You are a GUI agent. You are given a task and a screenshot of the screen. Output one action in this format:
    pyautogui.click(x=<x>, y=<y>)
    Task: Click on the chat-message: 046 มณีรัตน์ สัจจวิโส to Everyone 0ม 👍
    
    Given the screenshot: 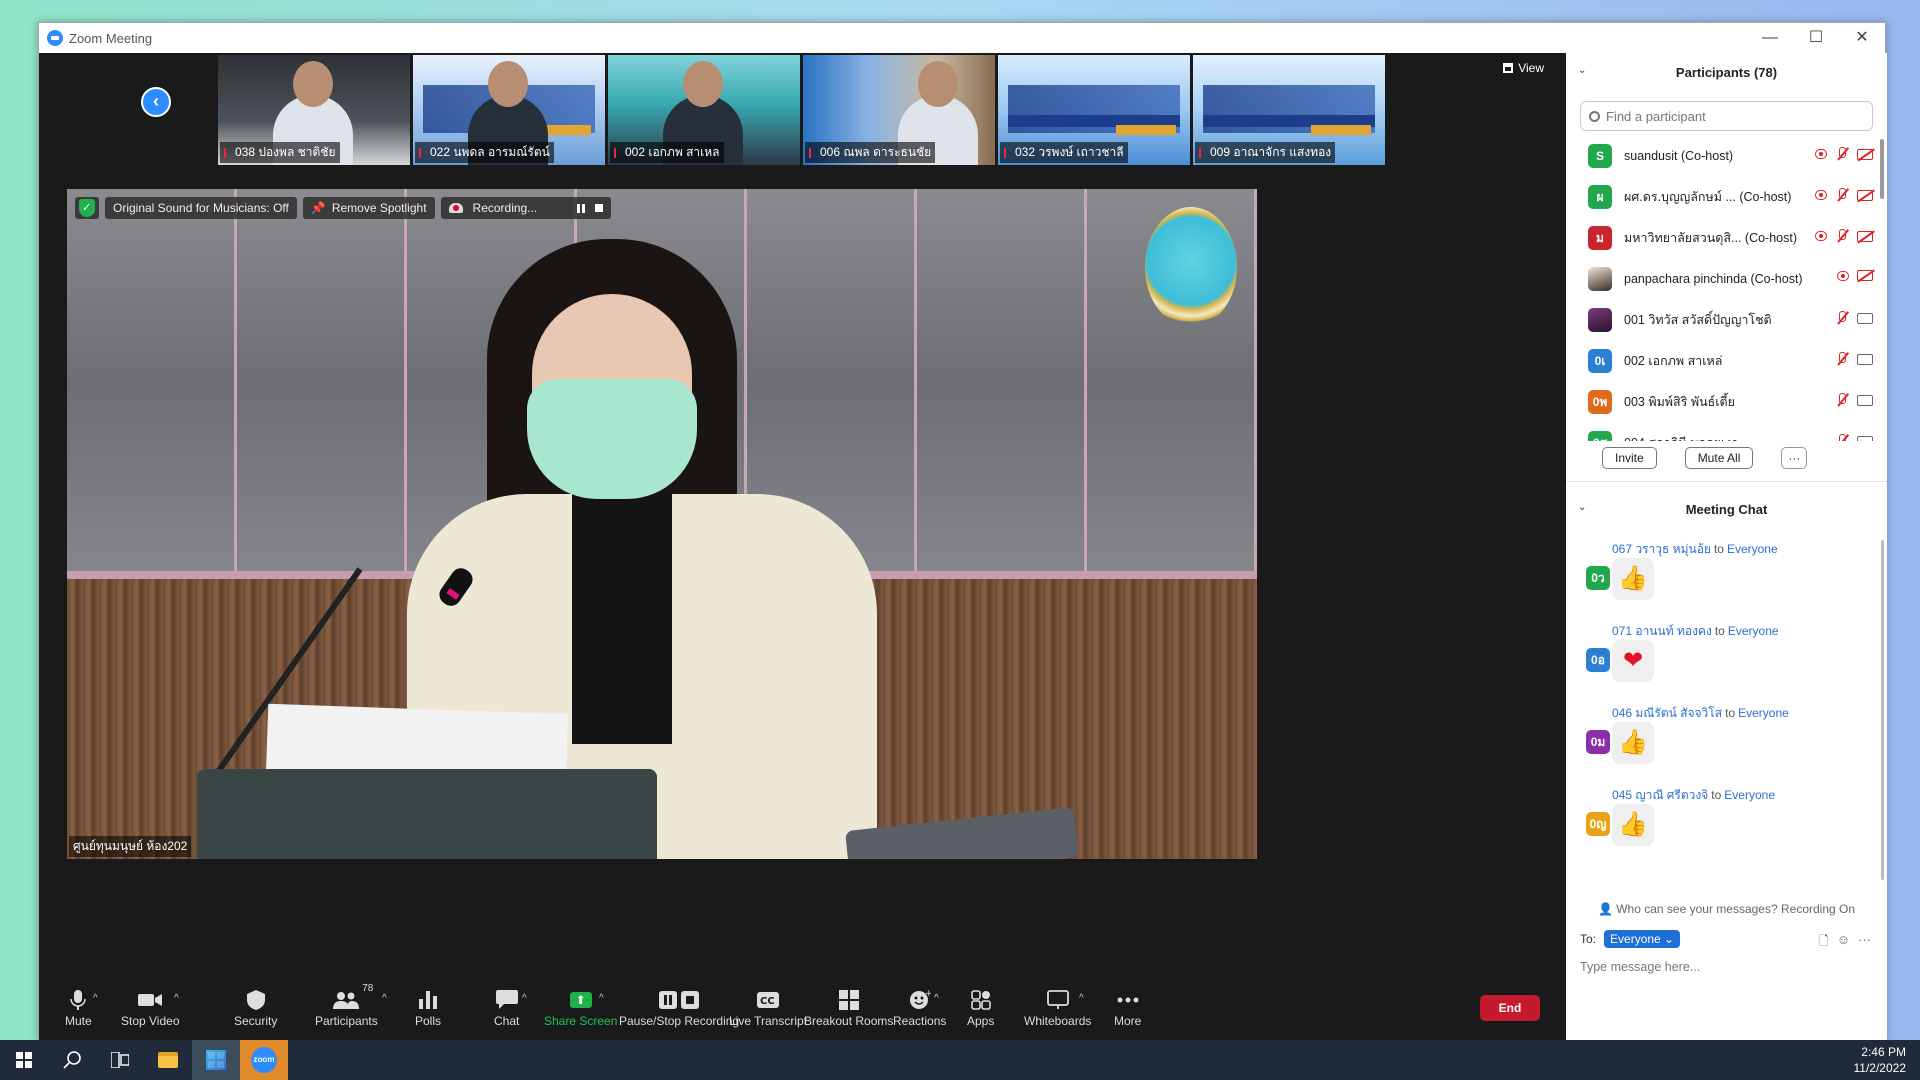 What is the action you would take?
    pyautogui.click(x=1726, y=745)
    